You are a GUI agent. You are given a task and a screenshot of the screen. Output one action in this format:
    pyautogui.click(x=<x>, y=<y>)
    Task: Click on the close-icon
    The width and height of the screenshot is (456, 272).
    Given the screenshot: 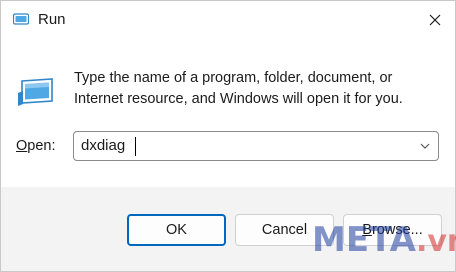 What is the action you would take?
    pyautogui.click(x=435, y=20)
    